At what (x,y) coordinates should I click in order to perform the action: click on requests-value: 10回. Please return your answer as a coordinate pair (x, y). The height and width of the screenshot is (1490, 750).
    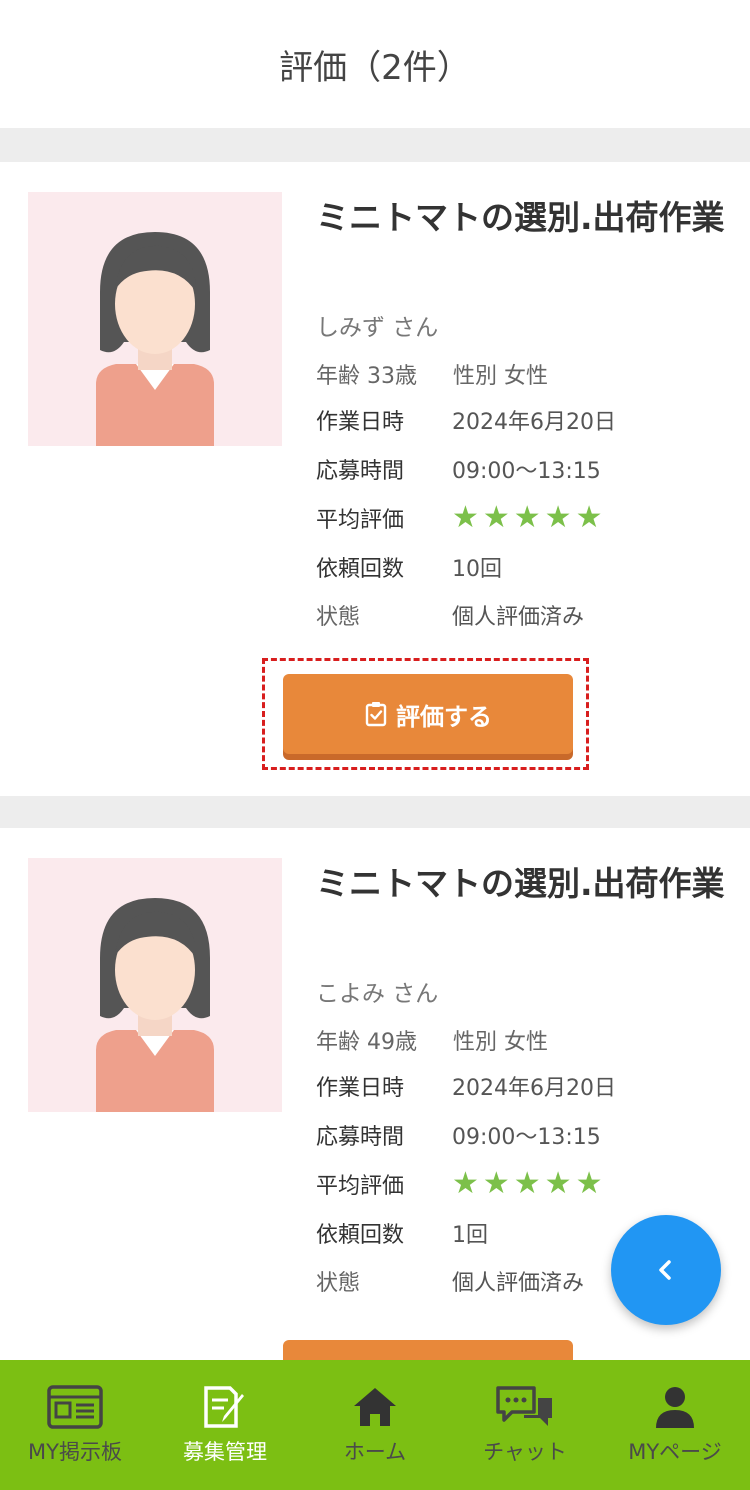
    Looking at the image, I should click on (477, 569).